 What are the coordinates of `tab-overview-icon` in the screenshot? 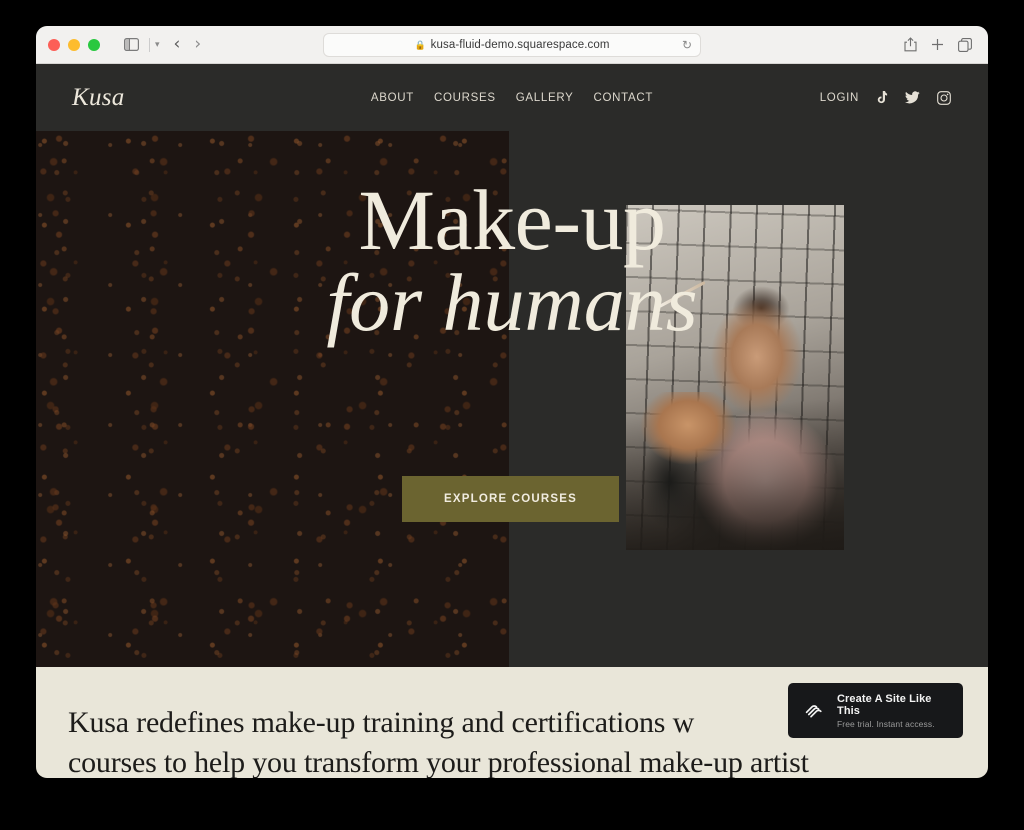 It's located at (965, 44).